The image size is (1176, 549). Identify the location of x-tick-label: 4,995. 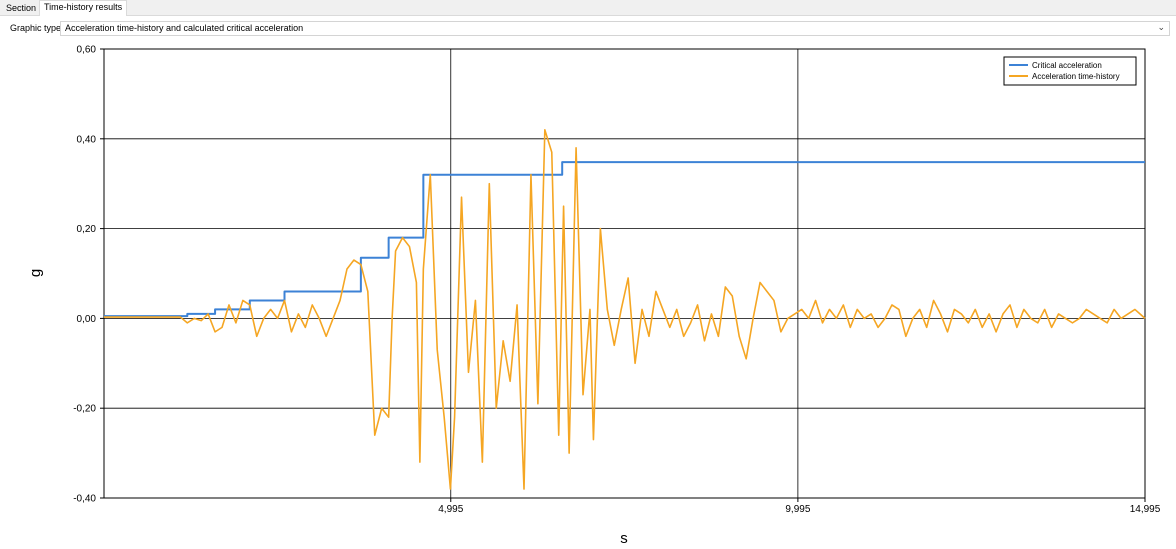
(450, 509).